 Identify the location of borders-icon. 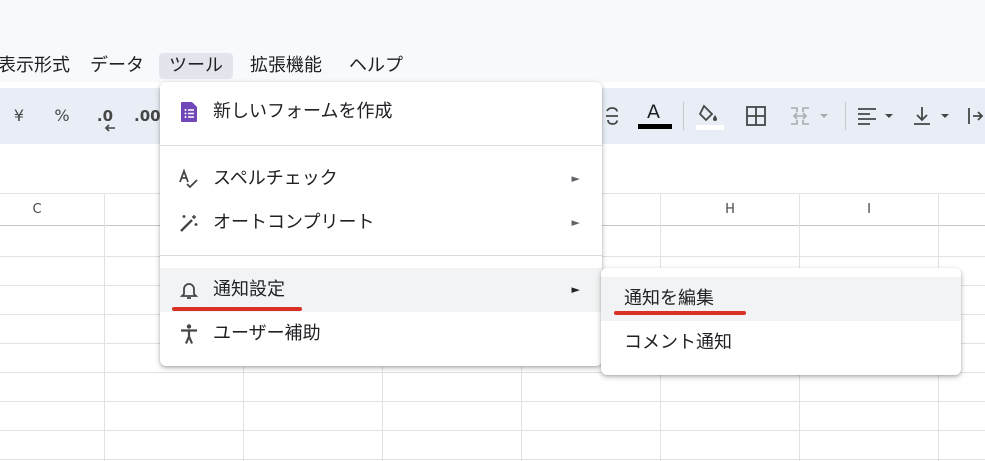
(756, 116).